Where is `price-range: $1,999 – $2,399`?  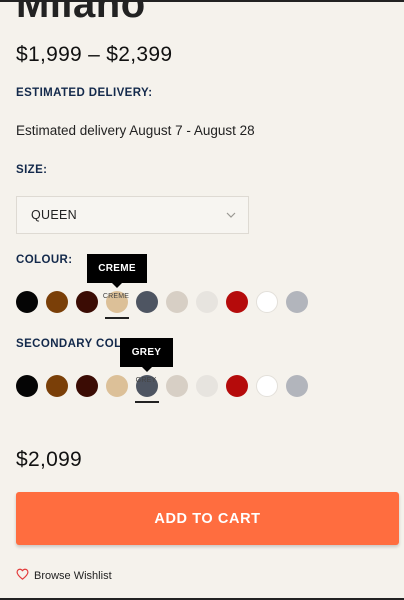
price-range: $1,999 – $2,399 is located at coordinates (94, 54).